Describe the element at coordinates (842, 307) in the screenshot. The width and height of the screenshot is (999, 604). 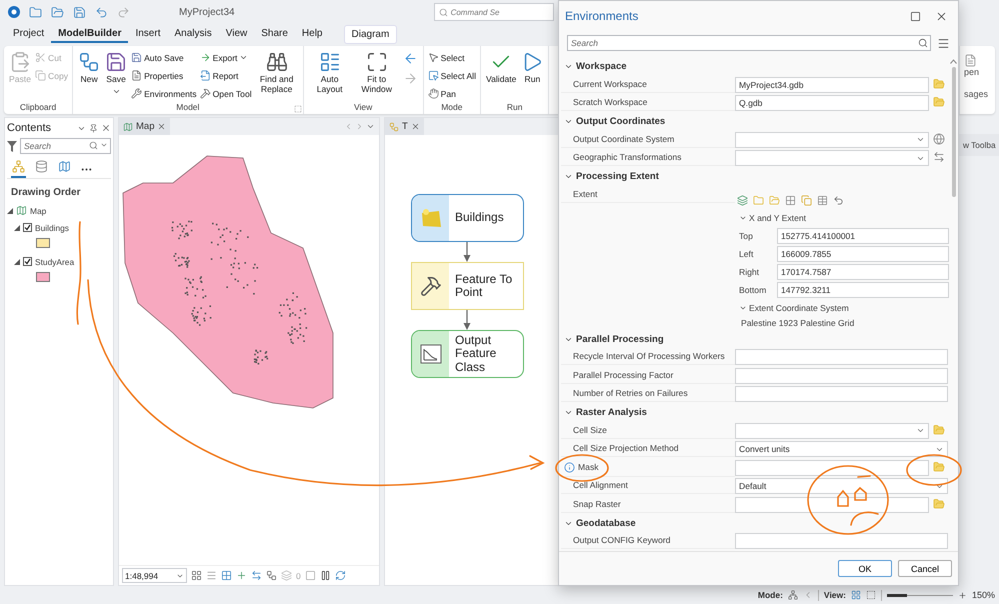
I see `extent-subheading: Extent Coordinate System` at that location.